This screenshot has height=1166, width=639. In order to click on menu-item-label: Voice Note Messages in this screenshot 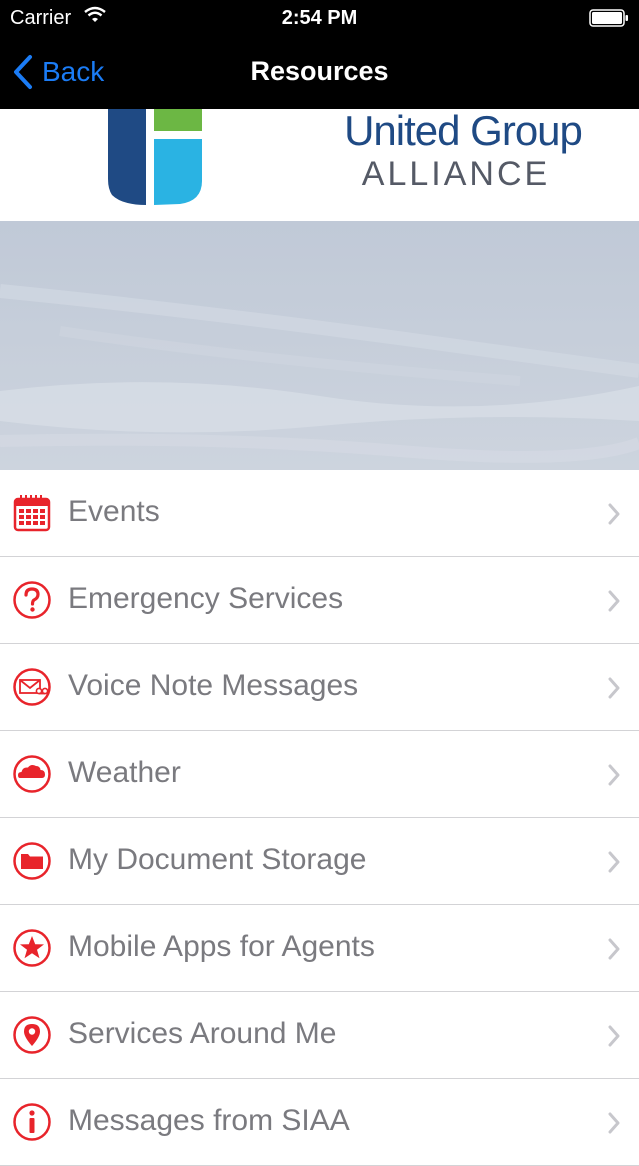, I will do `click(213, 685)`.